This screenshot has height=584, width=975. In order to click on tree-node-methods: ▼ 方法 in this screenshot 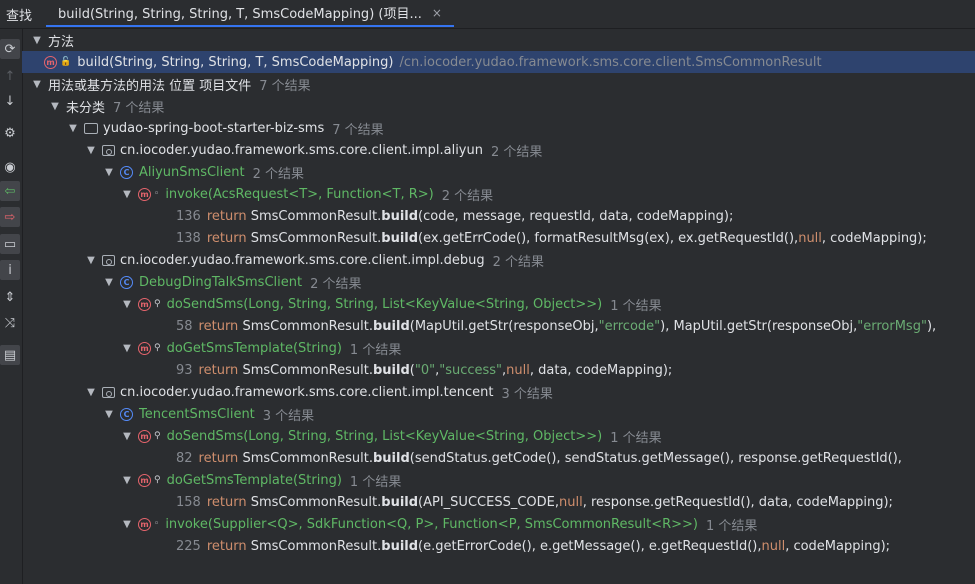, I will do `click(498, 40)`.